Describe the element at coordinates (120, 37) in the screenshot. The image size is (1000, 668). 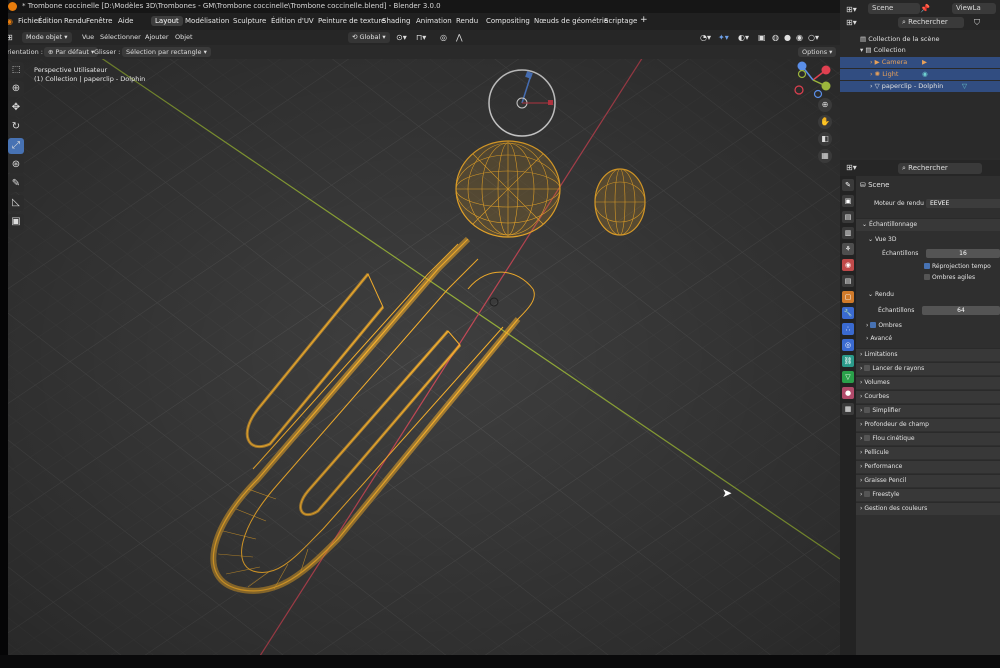
I see `menu-select: Sélectionner` at that location.